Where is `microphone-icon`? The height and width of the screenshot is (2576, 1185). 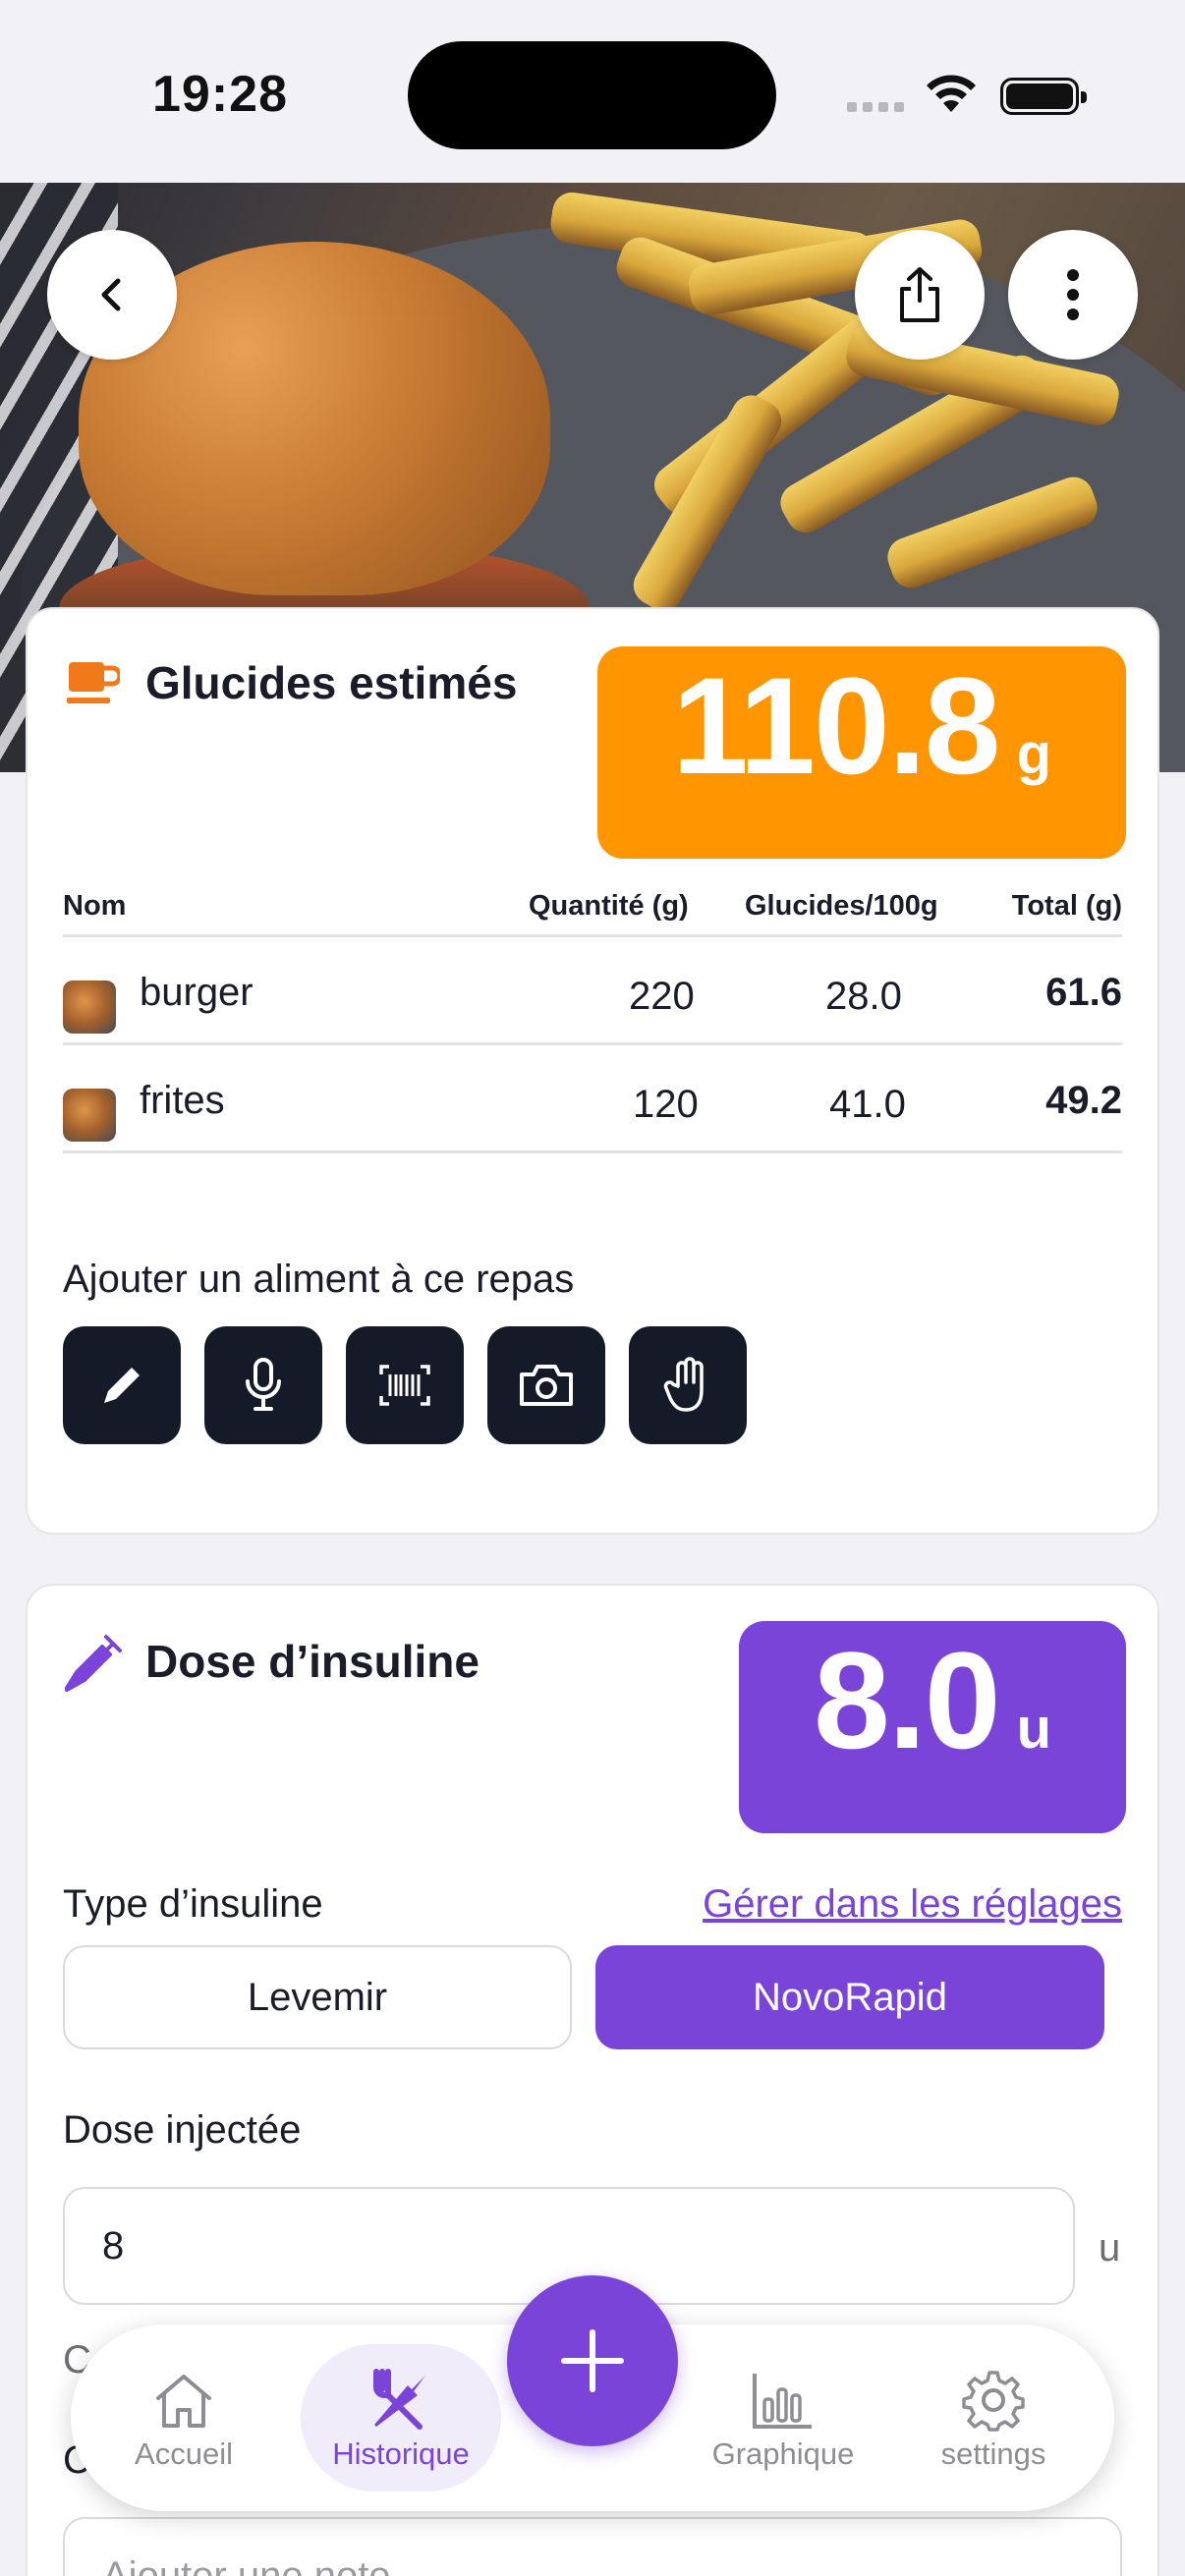 microphone-icon is located at coordinates (263, 1384).